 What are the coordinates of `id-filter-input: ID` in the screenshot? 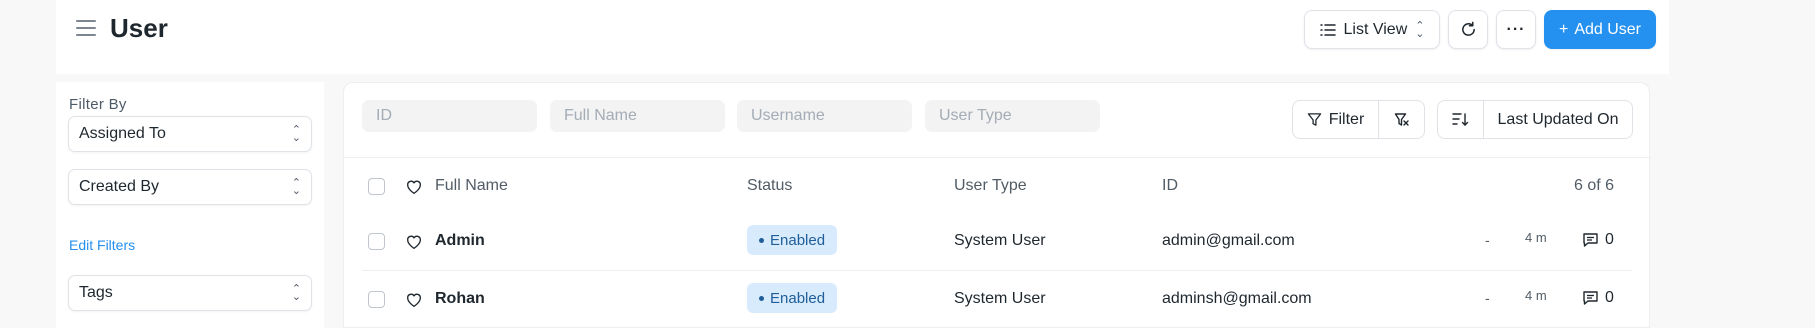 It's located at (449, 116).